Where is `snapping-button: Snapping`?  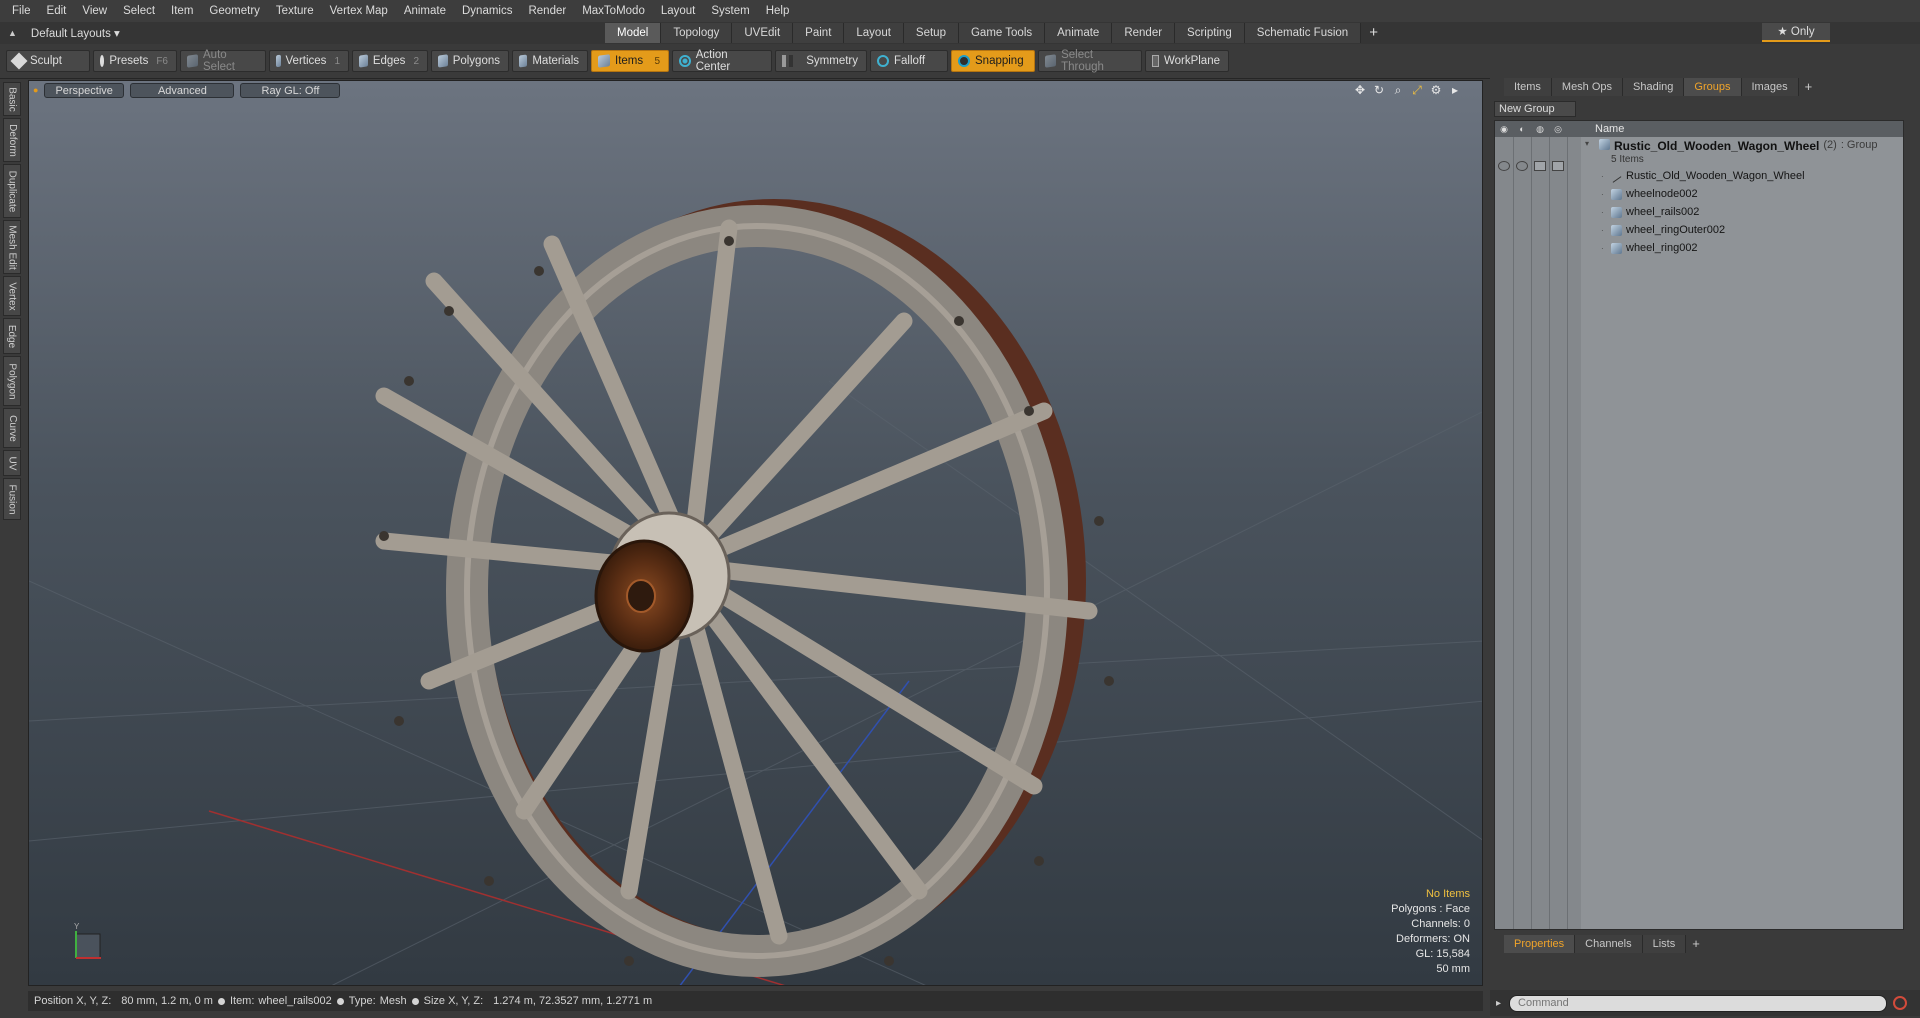 snapping-button: Snapping is located at coordinates (993, 61).